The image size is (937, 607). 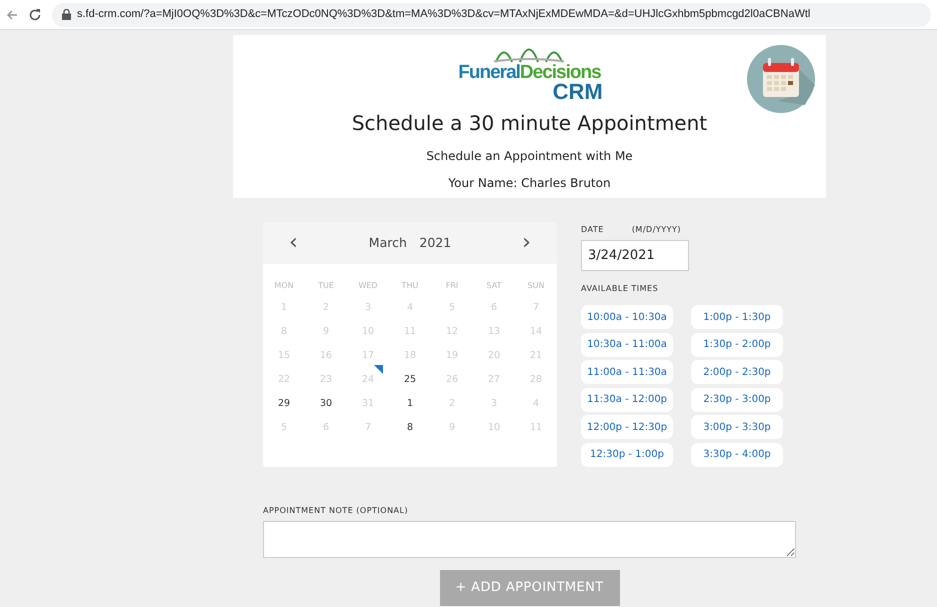 What do you see at coordinates (494, 286) in the screenshot?
I see `weekday-label: SAT` at bounding box center [494, 286].